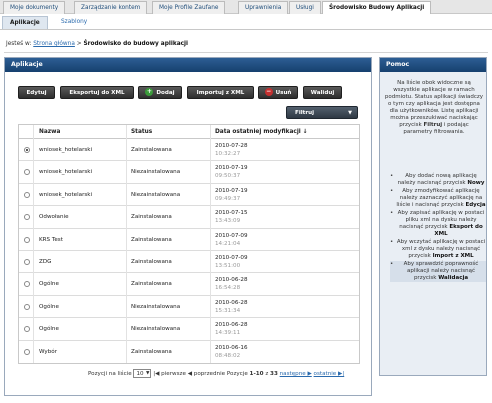 This screenshot has width=492, height=403. I want to click on per-page-value: 10, so click(140, 374).